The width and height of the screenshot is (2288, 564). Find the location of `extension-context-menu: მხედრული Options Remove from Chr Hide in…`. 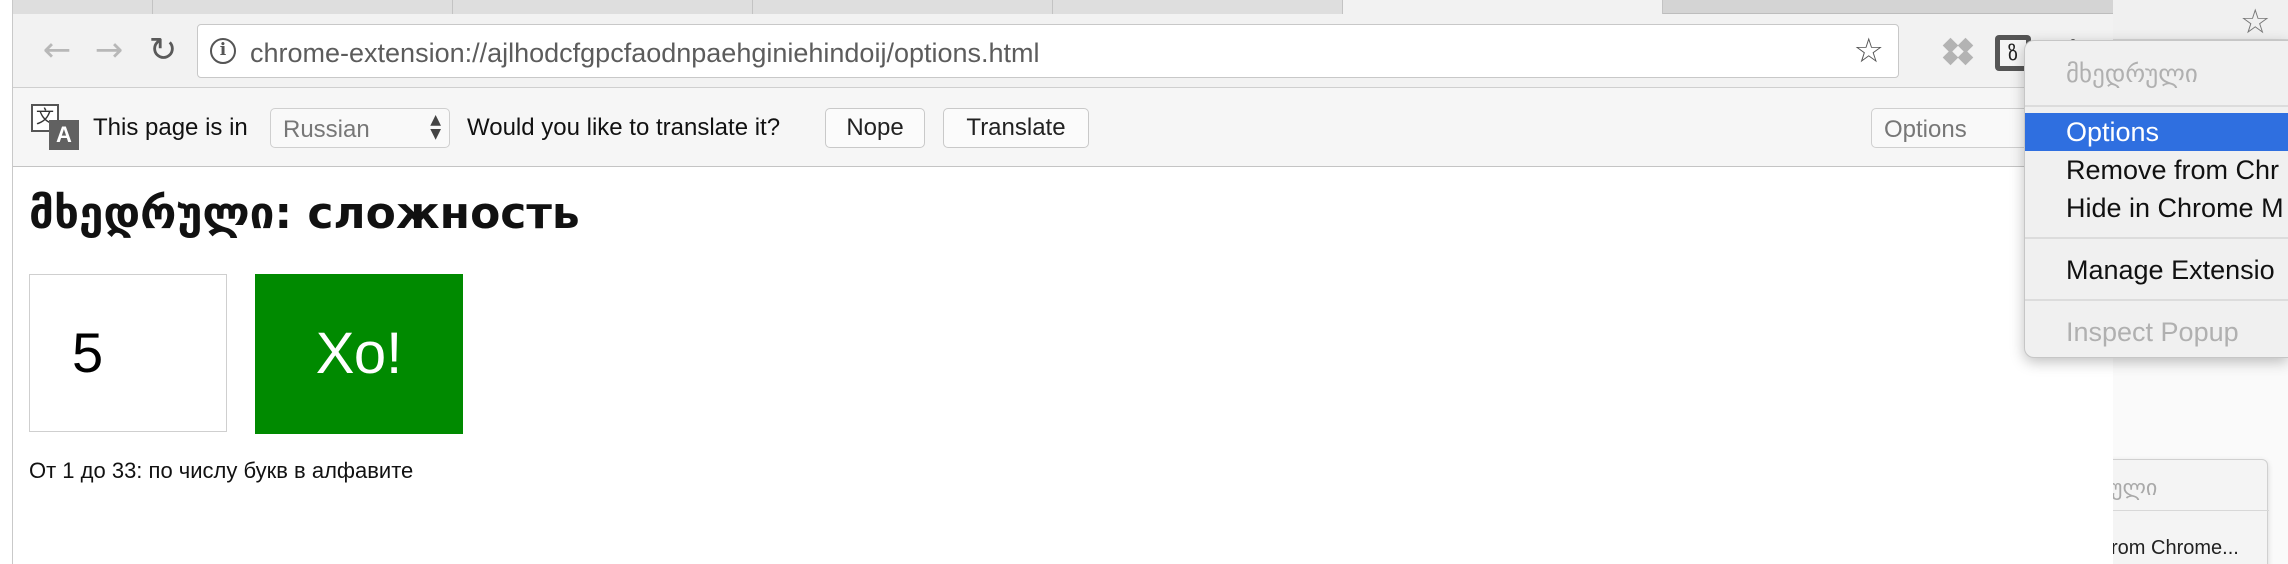

extension-context-menu: მხედრული Options Remove from Chr Hide in… is located at coordinates (2156, 199).